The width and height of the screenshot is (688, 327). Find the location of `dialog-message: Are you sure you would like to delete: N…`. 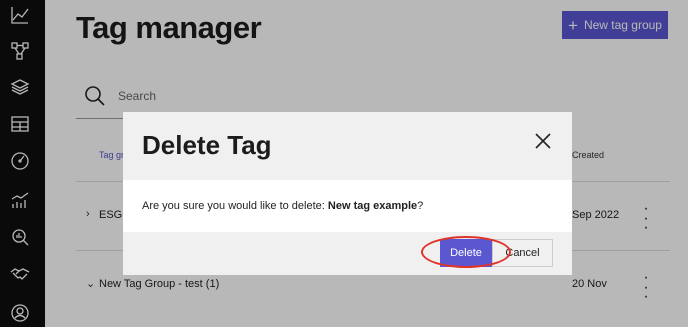

dialog-message: Are you sure you would like to delete: N… is located at coordinates (282, 206).